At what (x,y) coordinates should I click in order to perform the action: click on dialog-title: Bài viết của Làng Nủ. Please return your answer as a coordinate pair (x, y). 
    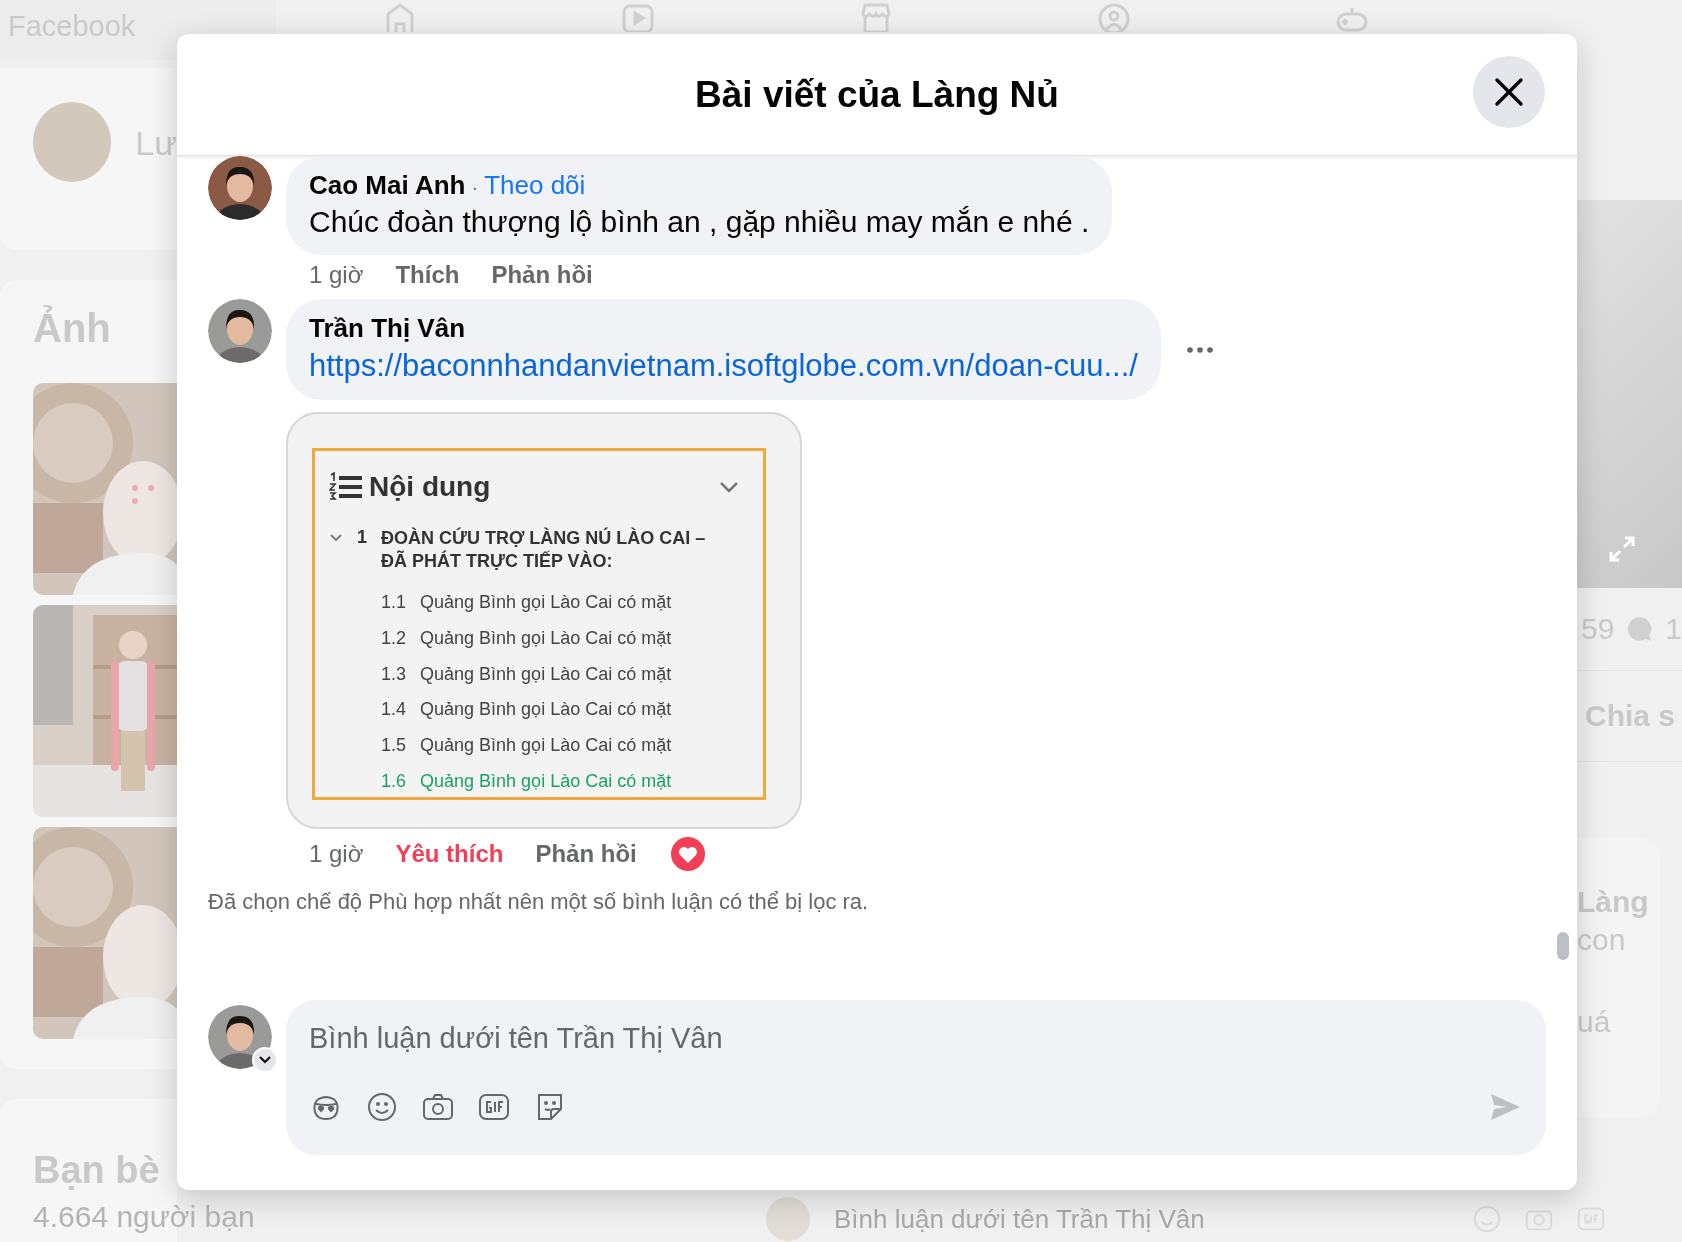
    Looking at the image, I should click on (877, 94).